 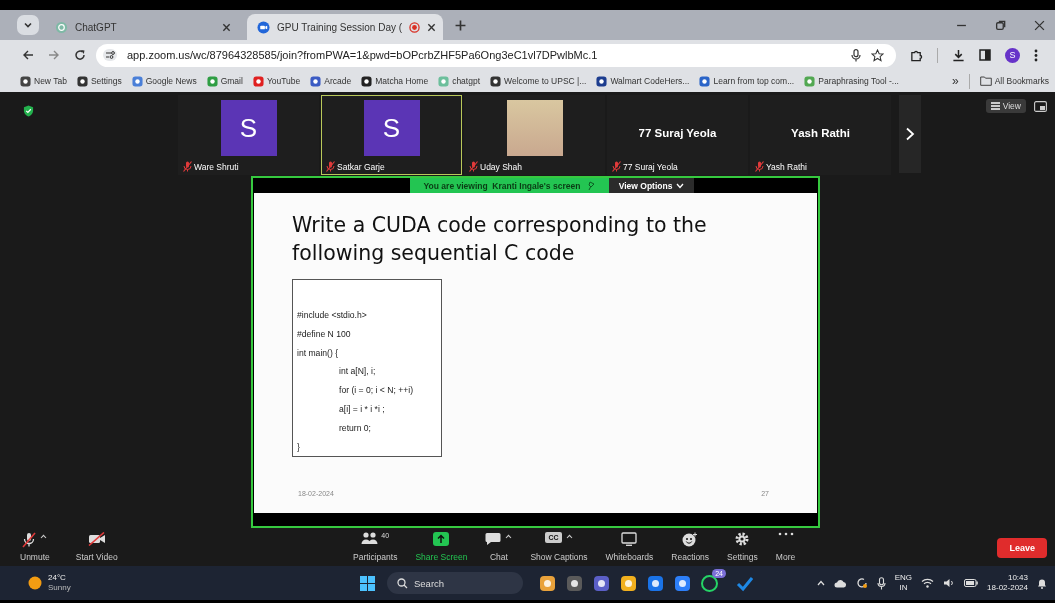 I want to click on toolbar-button: Reactions, so click(x=690, y=547).